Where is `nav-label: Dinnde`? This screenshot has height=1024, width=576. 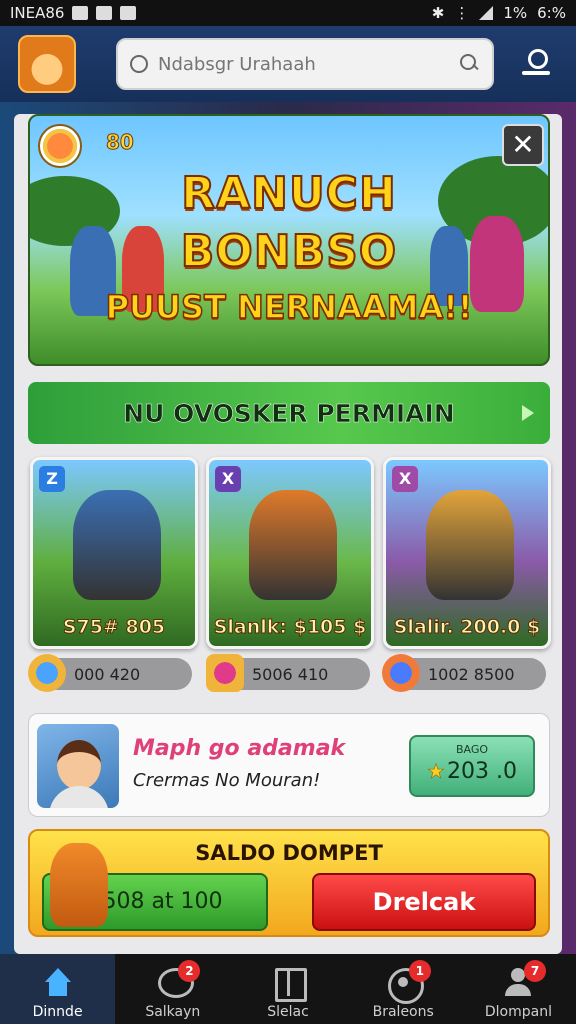 nav-label: Dinnde is located at coordinates (57, 1012).